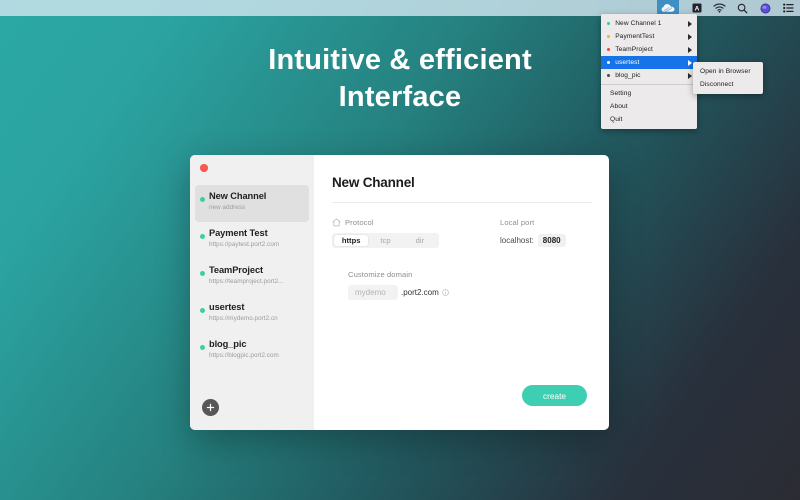 This screenshot has width=800, height=500. What do you see at coordinates (244, 244) in the screenshot?
I see `channel-address: https://paytest.port2.com` at bounding box center [244, 244].